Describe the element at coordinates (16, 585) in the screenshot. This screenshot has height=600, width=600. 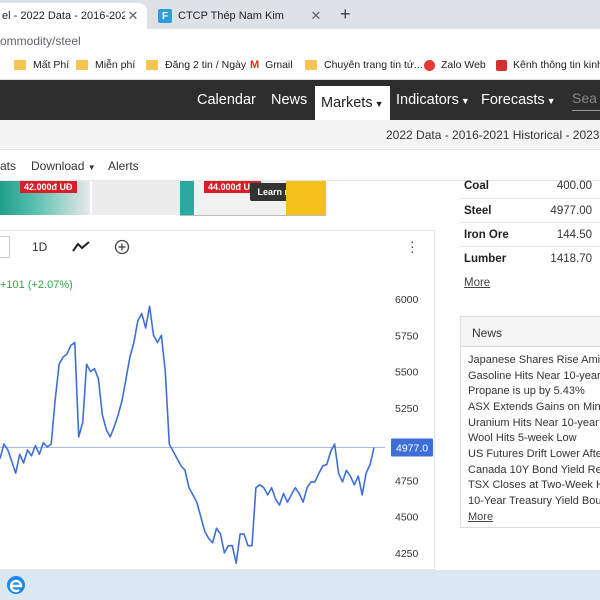
I see `edge-icon` at that location.